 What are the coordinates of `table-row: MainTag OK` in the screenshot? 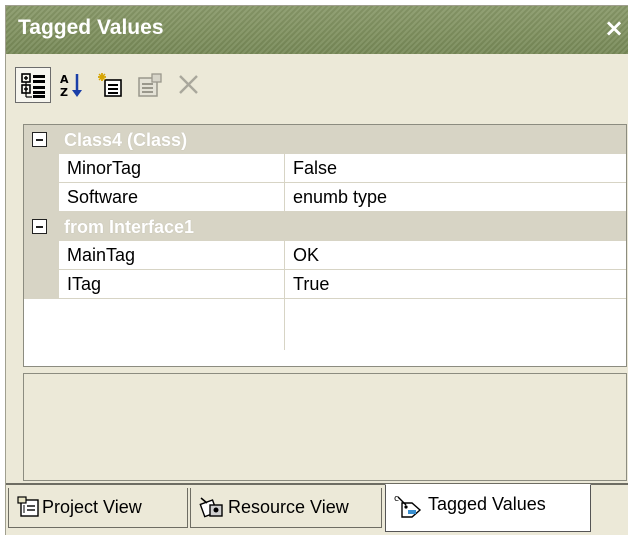 It's located at (325, 255).